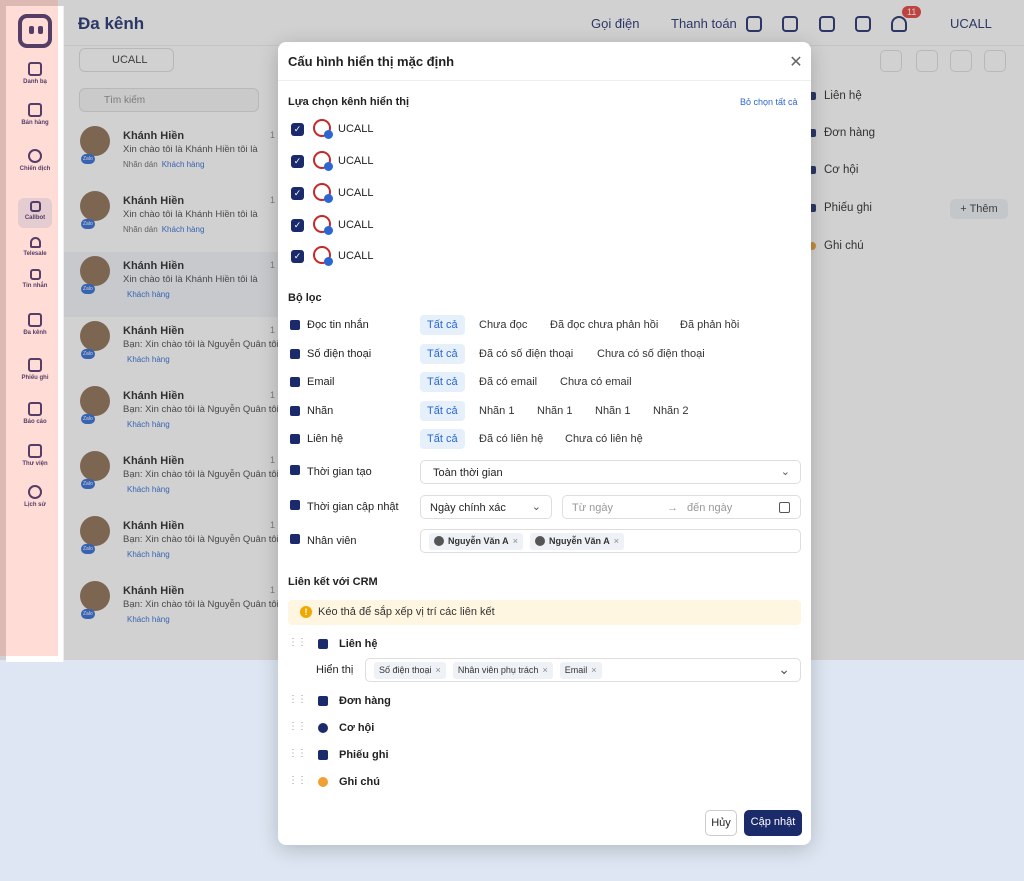 The width and height of the screenshot is (1024, 881). What do you see at coordinates (295, 539) in the screenshot?
I see `user-icon` at bounding box center [295, 539].